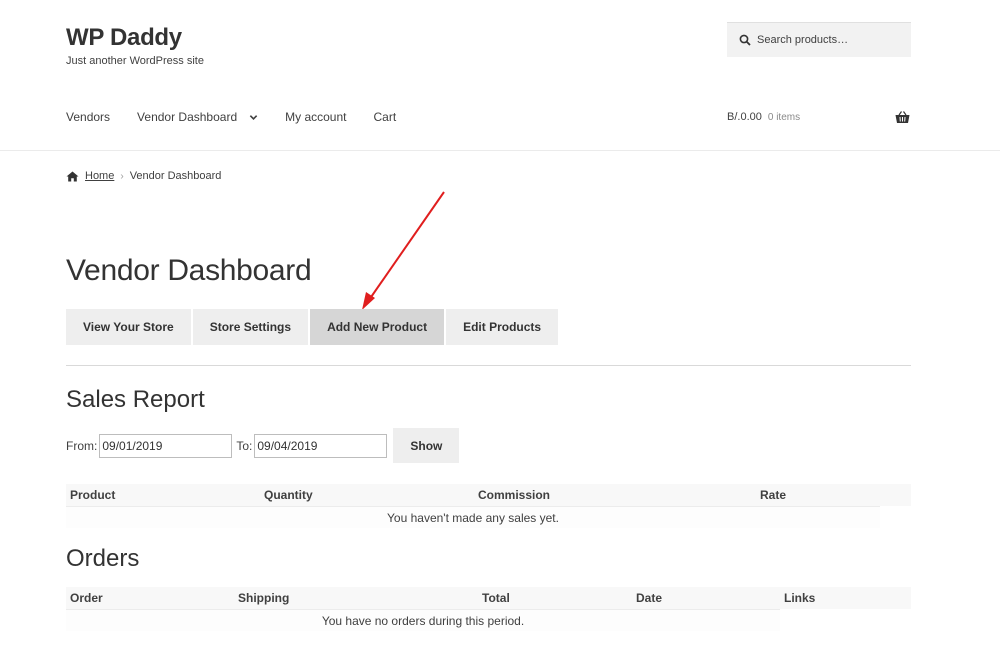  What do you see at coordinates (773, 495) in the screenshot?
I see `column-header-rate: Rate` at bounding box center [773, 495].